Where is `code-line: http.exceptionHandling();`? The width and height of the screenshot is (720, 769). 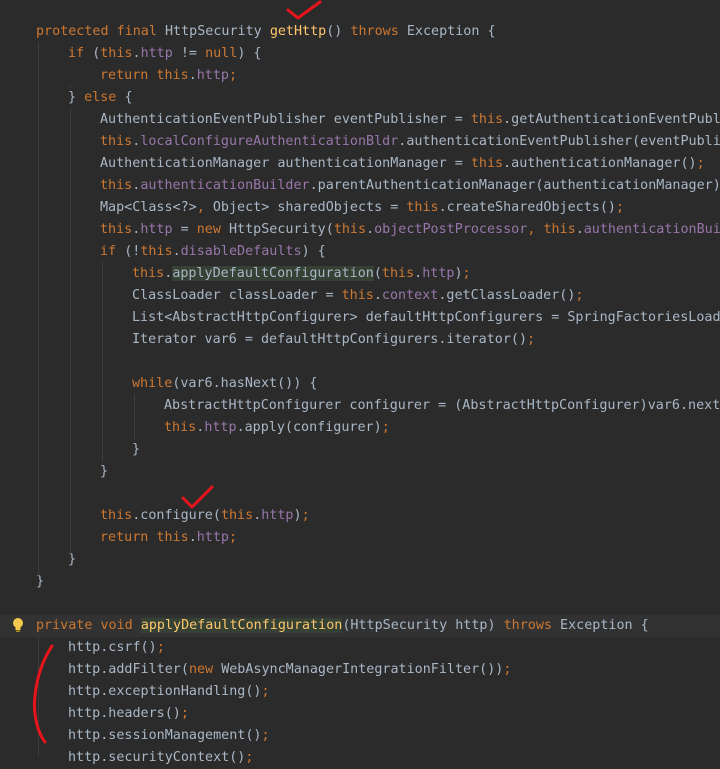
code-line: http.exceptionHandling(); is located at coordinates (360, 692).